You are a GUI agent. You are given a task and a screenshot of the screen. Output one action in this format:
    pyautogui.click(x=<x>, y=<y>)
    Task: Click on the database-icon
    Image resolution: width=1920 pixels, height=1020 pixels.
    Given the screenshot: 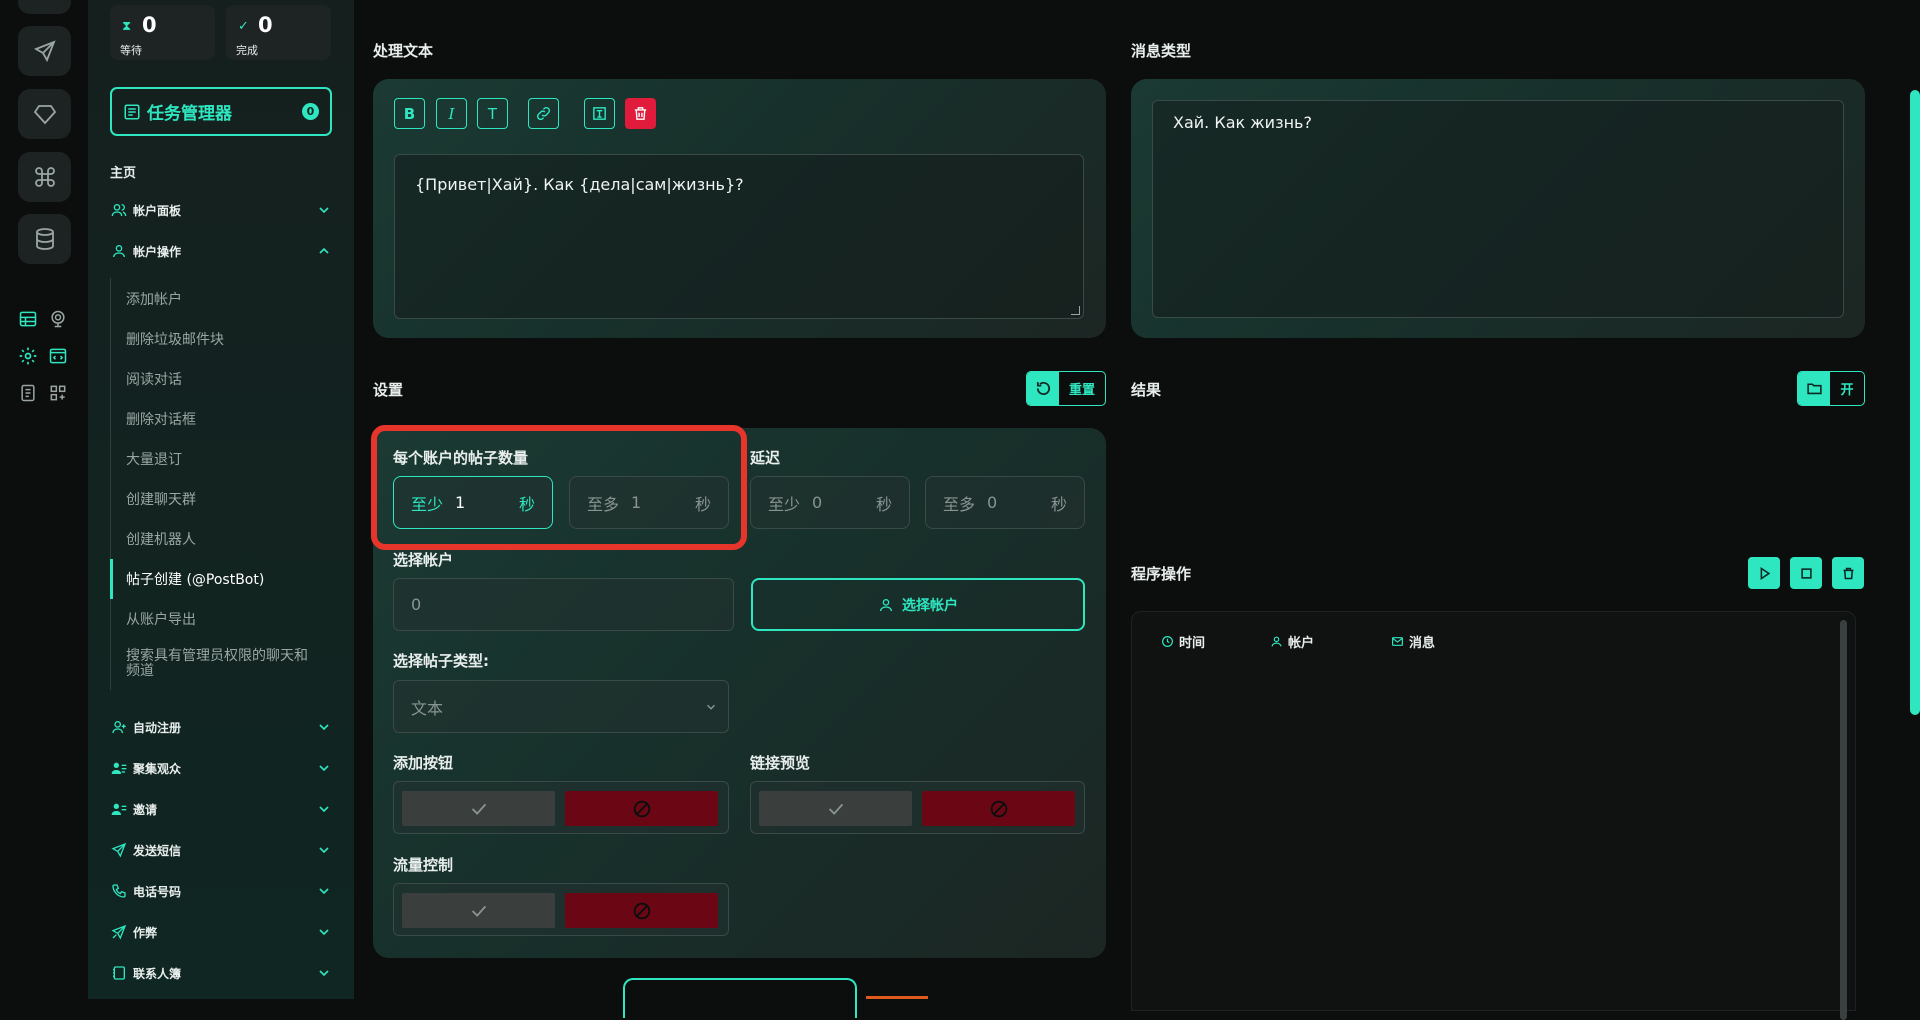 What is the action you would take?
    pyautogui.click(x=44, y=239)
    